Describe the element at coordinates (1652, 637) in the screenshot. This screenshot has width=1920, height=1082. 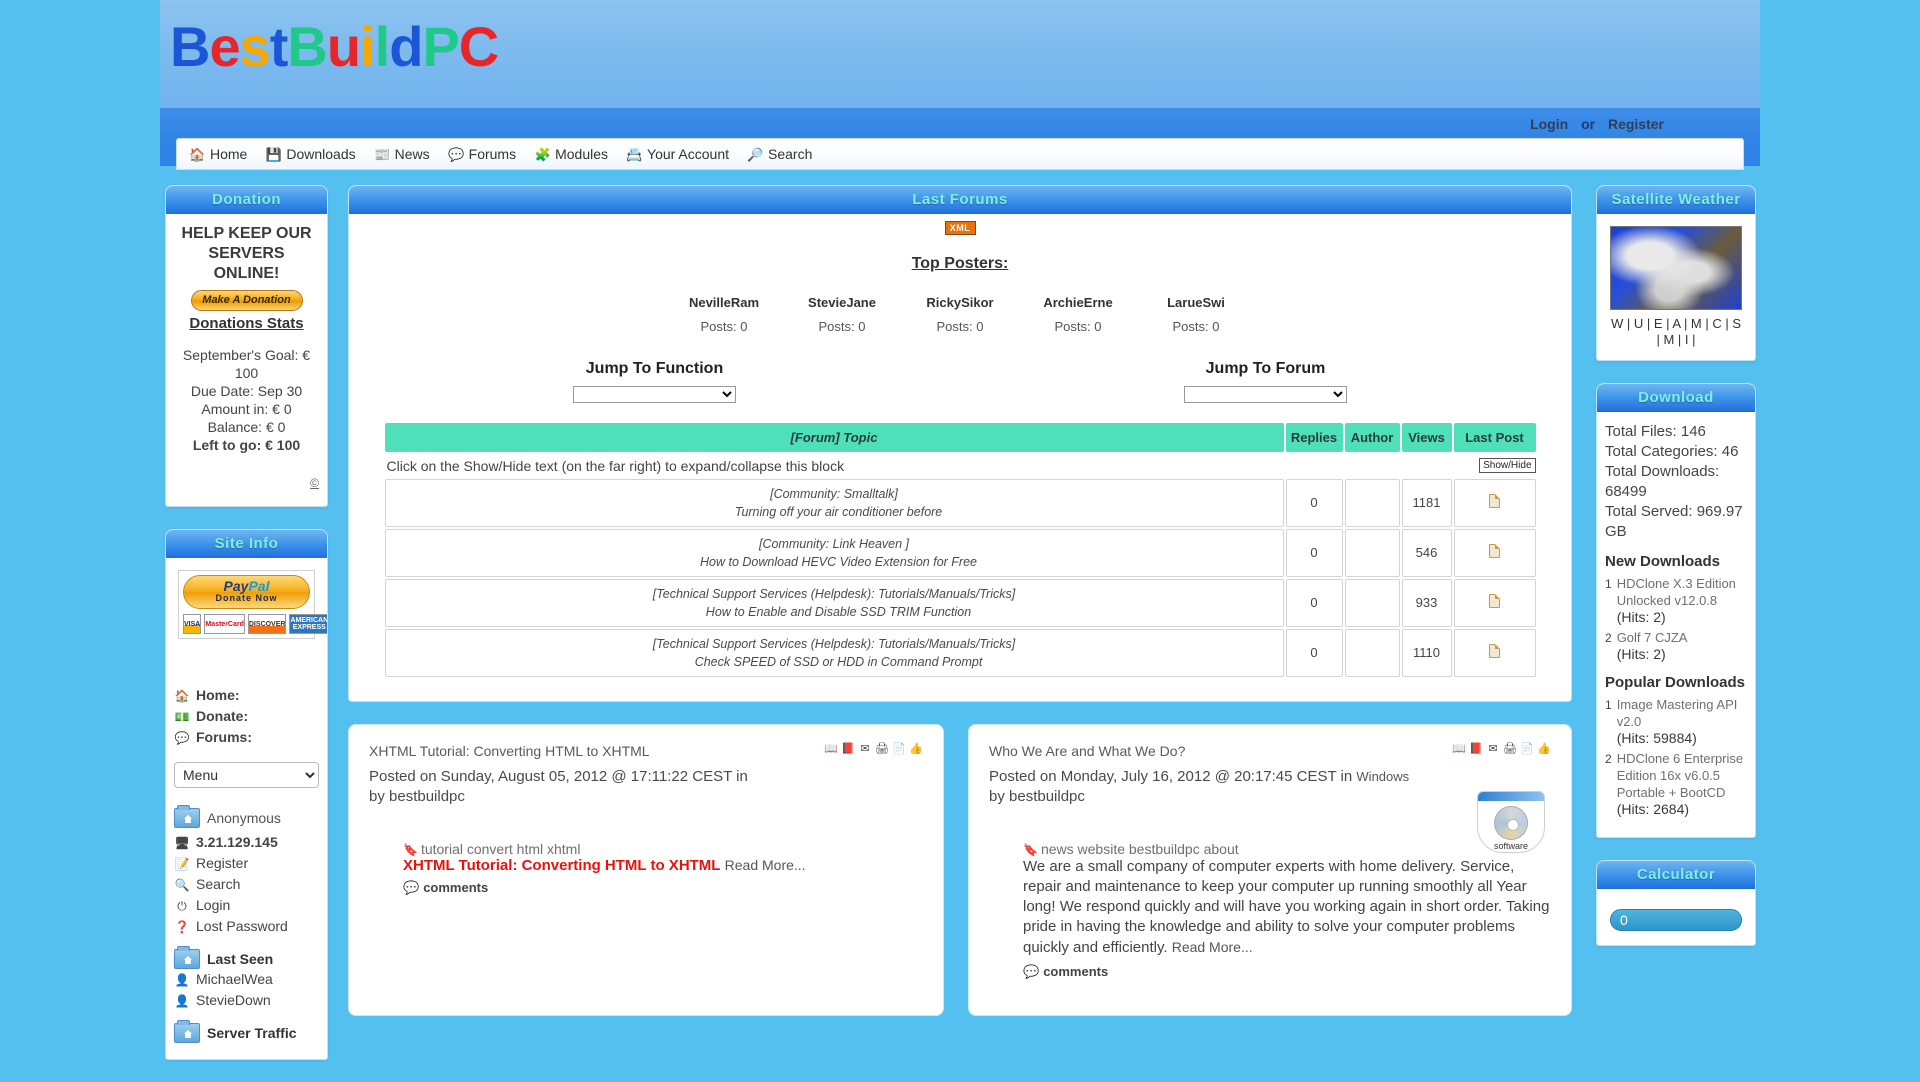
I see `new-download-name: Golf 7 CJZA` at that location.